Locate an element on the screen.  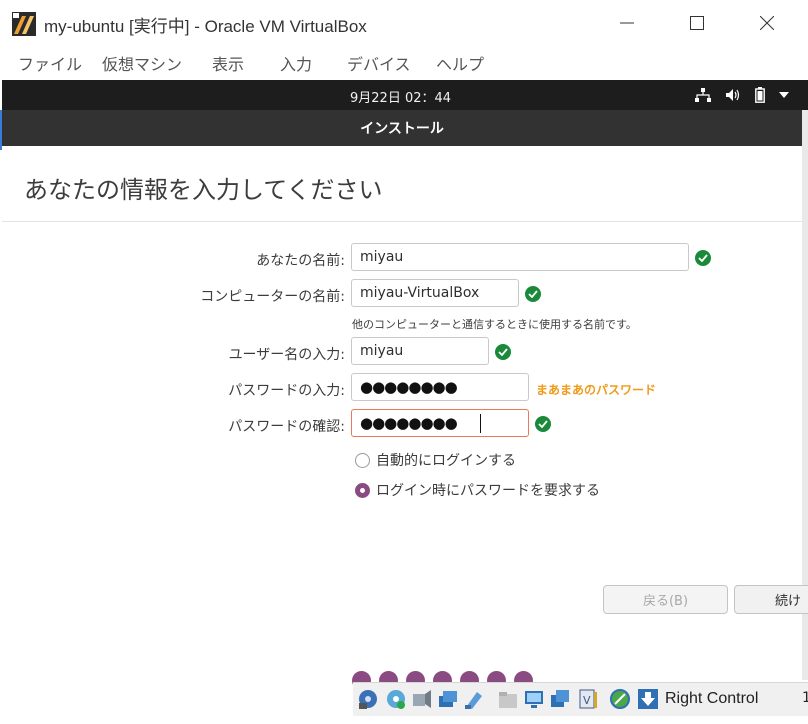
minimize-icon is located at coordinates (627, 23).